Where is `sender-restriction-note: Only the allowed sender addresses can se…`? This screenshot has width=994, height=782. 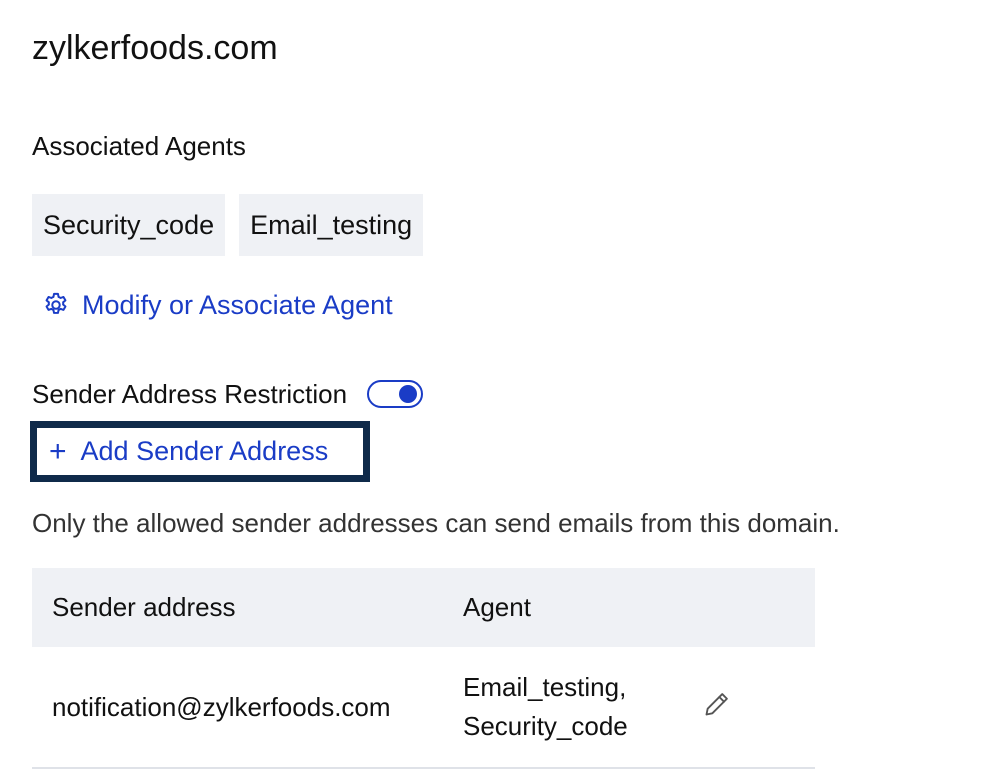 sender-restriction-note: Only the allowed sender addresses can se… is located at coordinates (436, 523).